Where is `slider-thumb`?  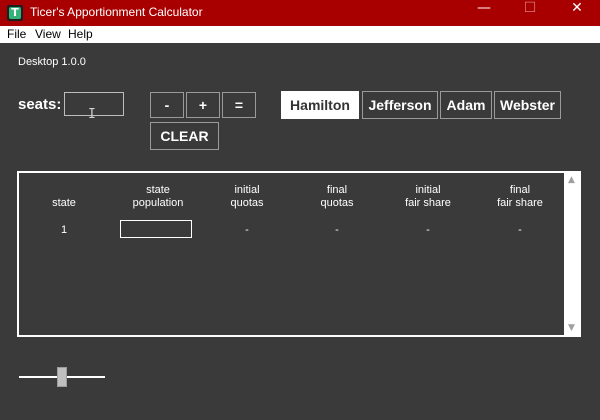 slider-thumb is located at coordinates (62, 377).